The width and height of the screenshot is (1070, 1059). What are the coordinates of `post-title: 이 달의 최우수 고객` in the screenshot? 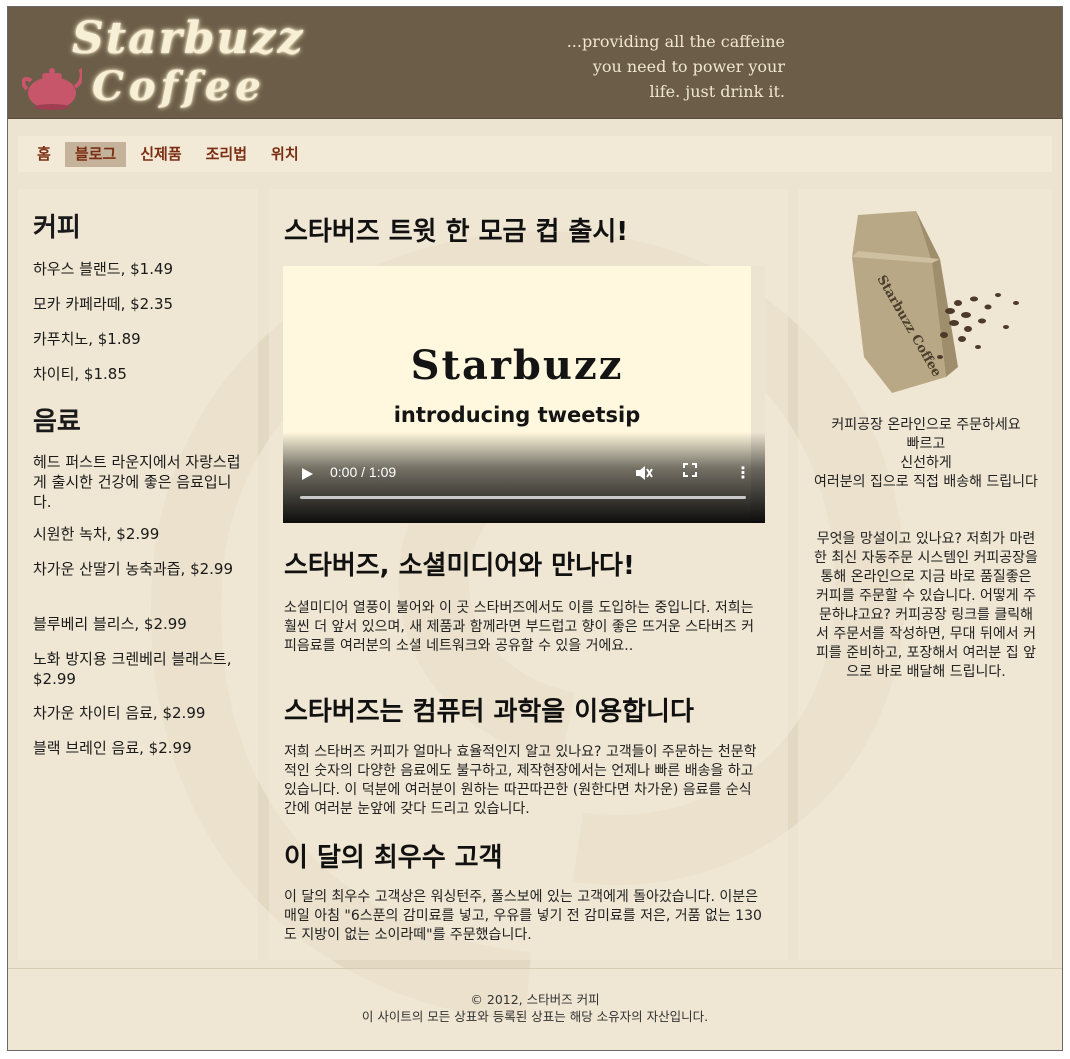 It's located at (393, 858).